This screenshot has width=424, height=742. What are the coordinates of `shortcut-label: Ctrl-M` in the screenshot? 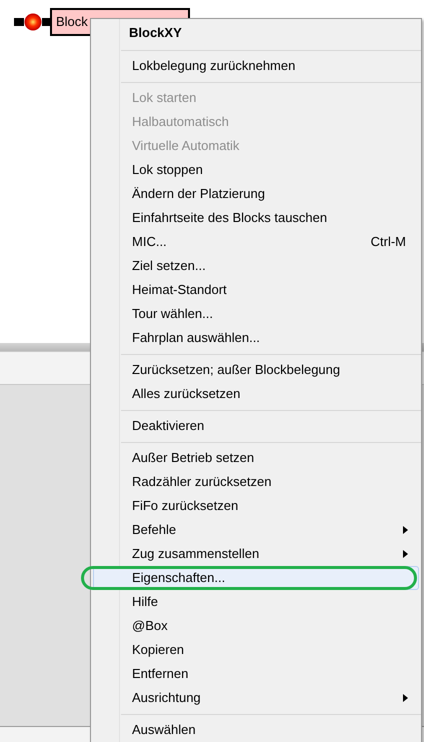 It's located at (388, 242).